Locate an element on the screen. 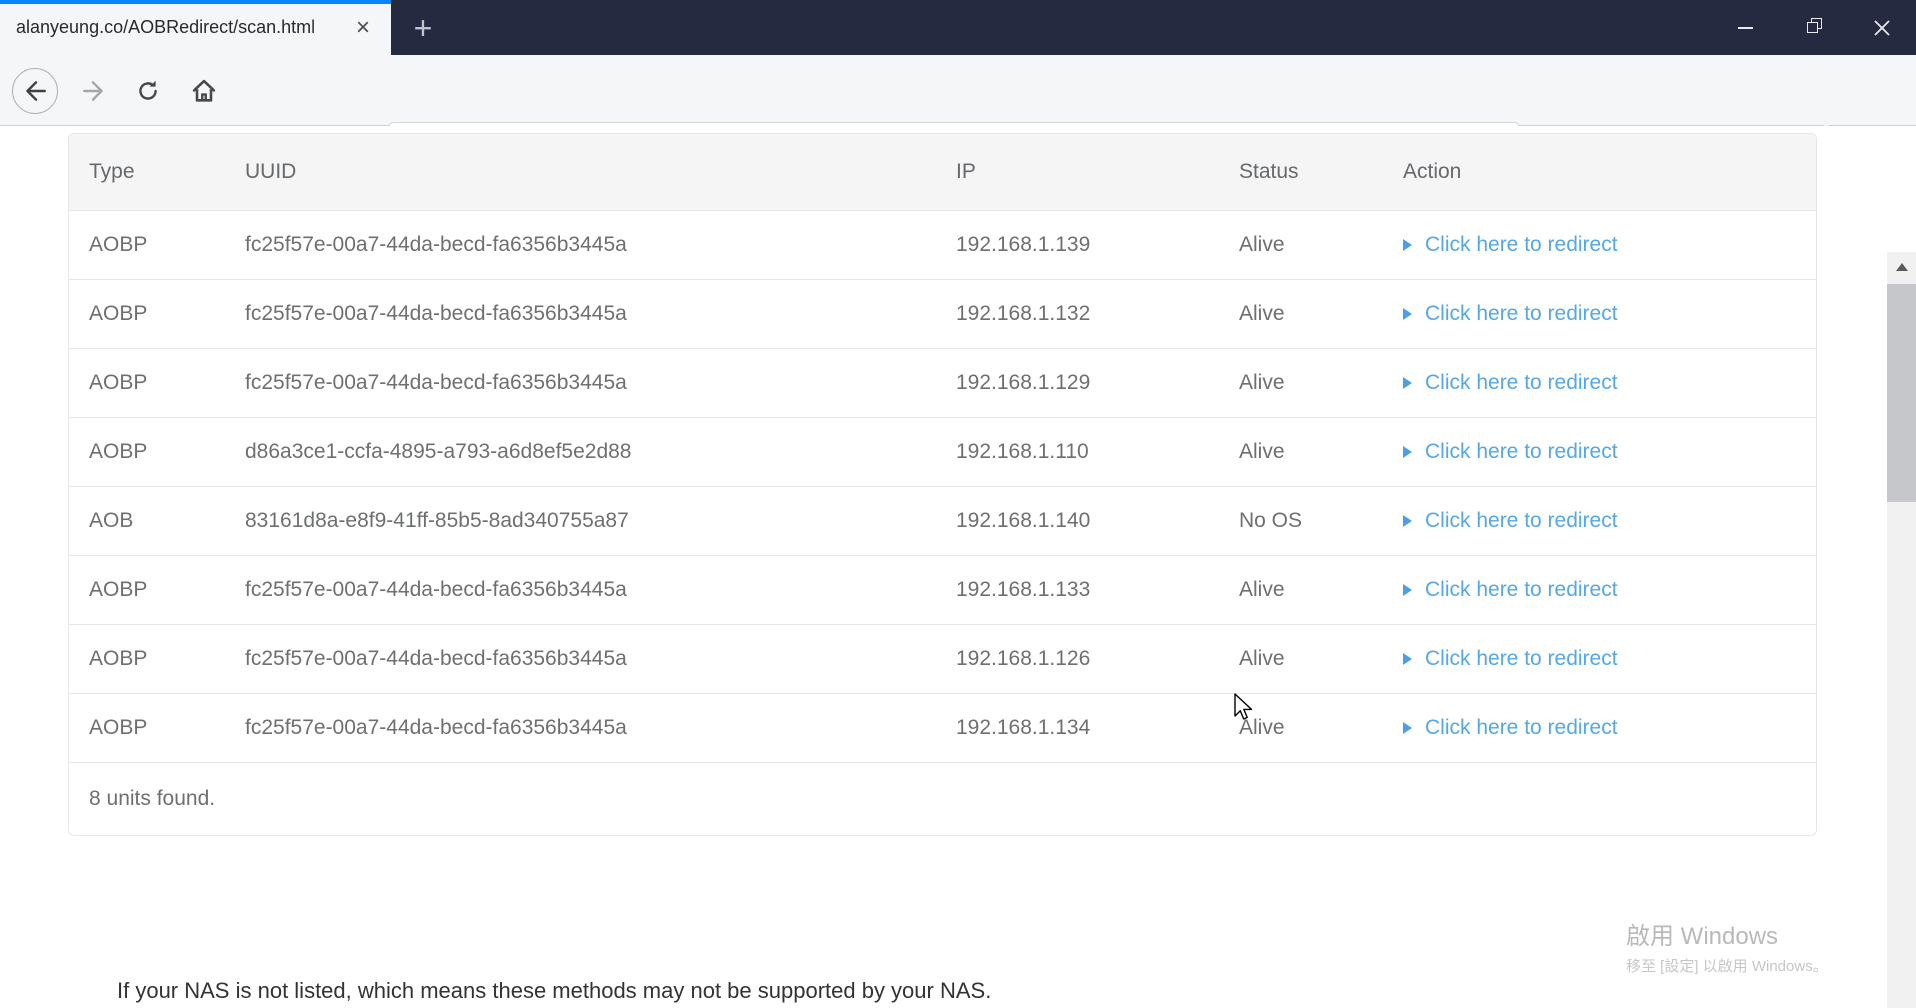 This screenshot has height=1008, width=1916. browser-tab: alanyeung.co/AOBRedirect/scan.html × is located at coordinates (195, 27).